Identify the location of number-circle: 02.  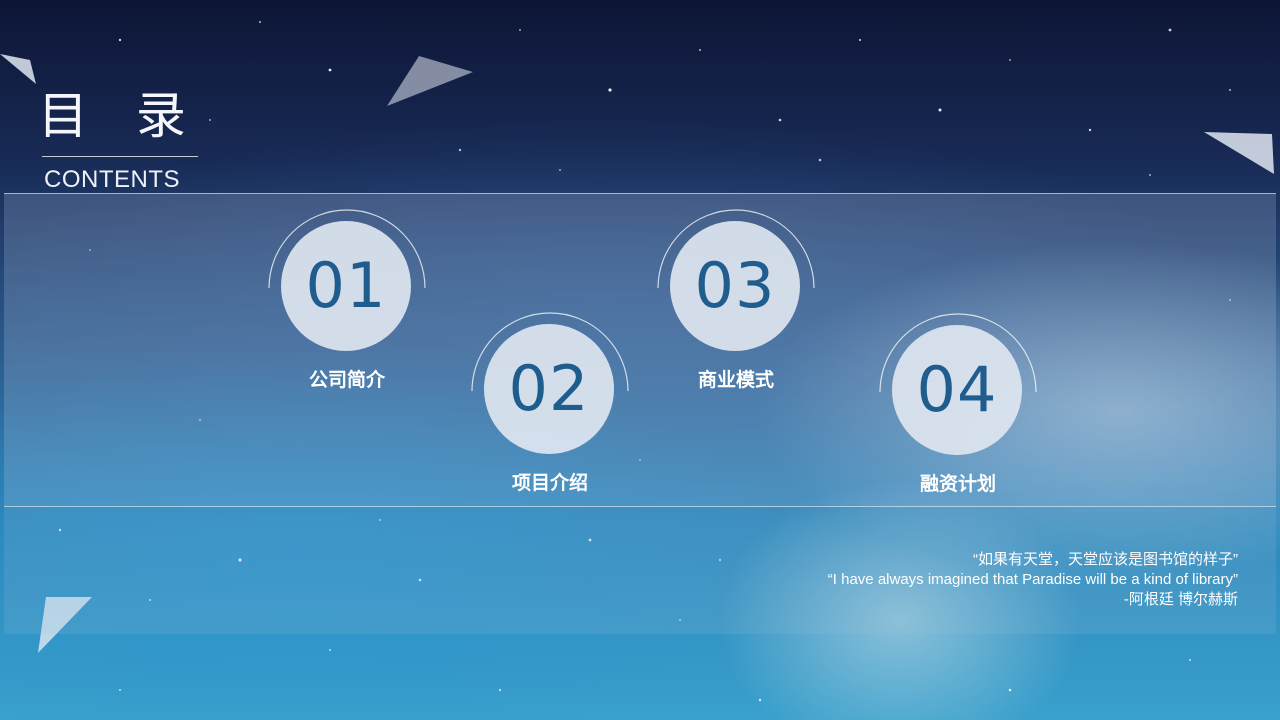
(549, 389).